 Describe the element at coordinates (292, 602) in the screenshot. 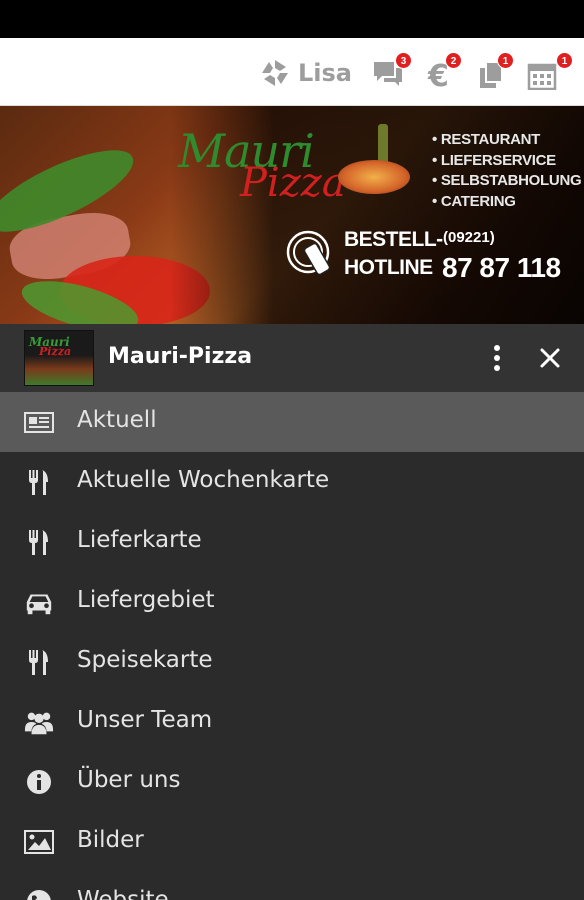

I see `menu-item-liefergebiet: Liefergebiet` at that location.